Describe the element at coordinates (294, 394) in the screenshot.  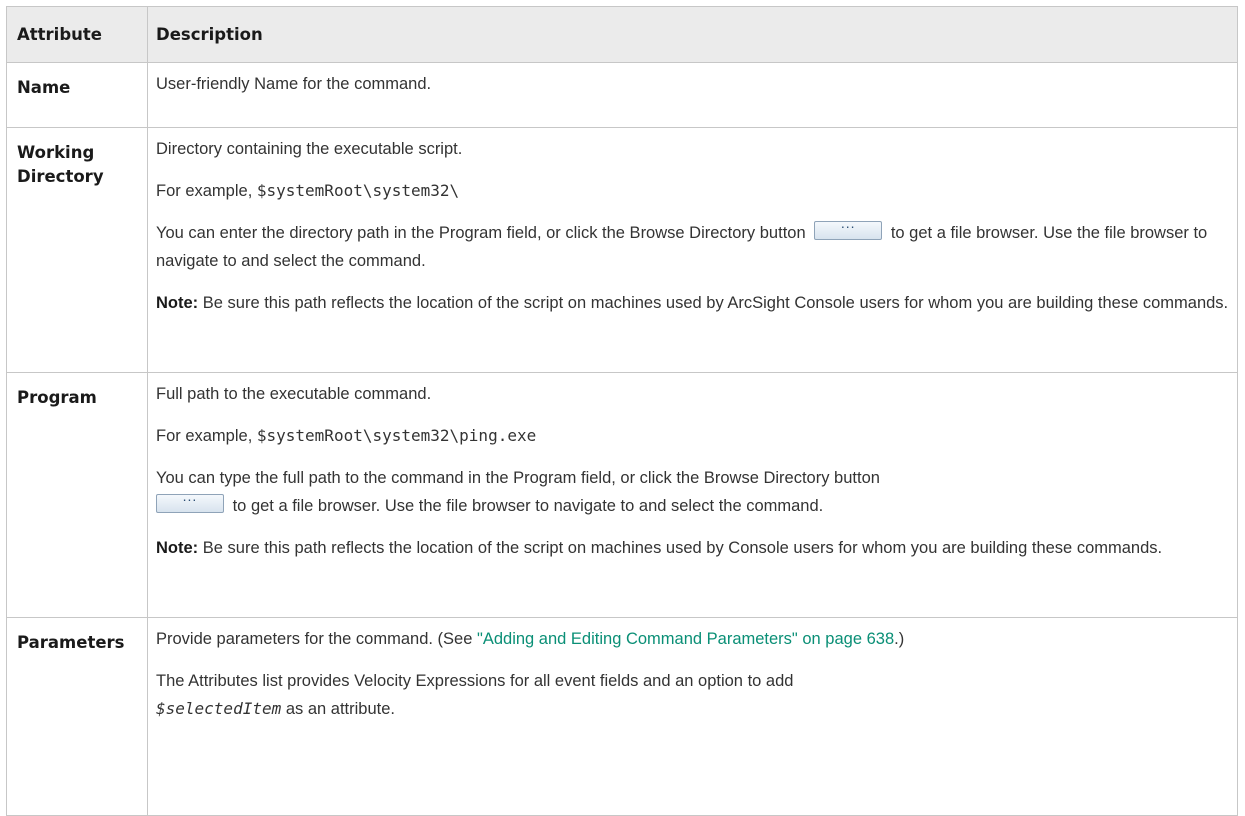
I see `program-p1: Full path to the executable command.` at that location.